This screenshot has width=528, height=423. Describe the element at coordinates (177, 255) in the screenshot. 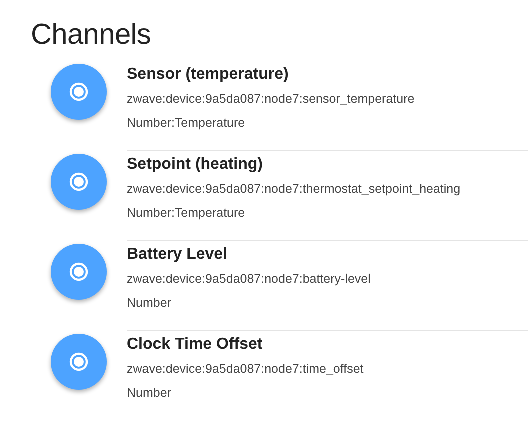

I see `channel-name: Battery Level` at that location.